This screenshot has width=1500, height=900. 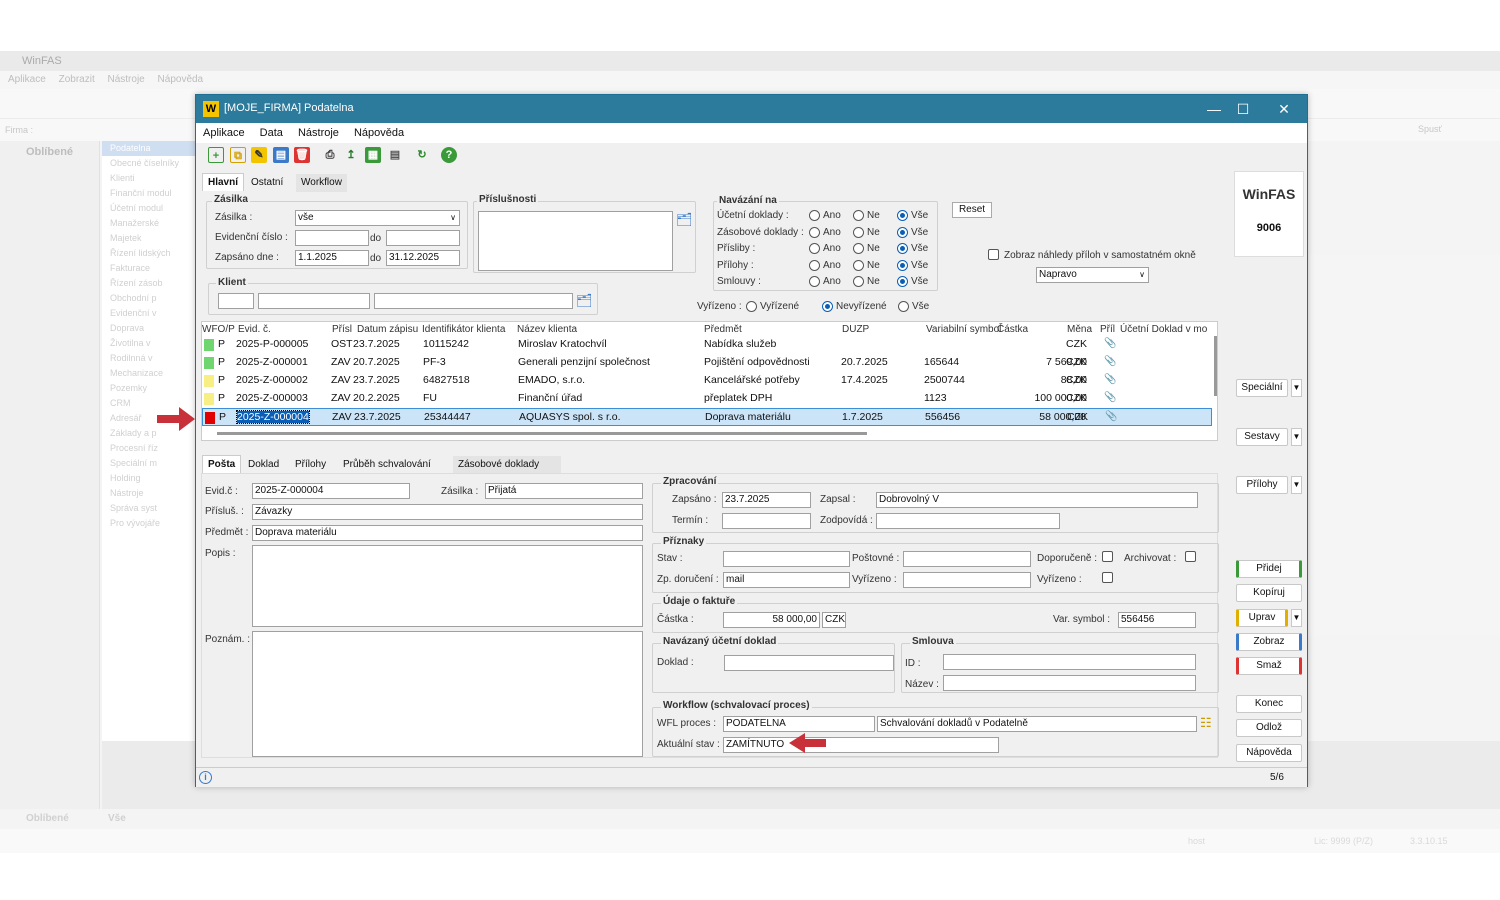 What do you see at coordinates (834, 620) in the screenshot?
I see `mena-field: CZK` at bounding box center [834, 620].